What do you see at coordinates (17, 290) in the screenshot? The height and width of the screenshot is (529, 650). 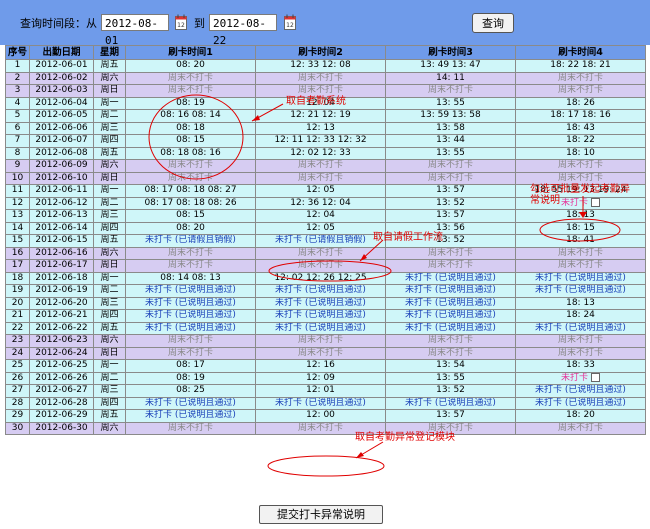 I see `cell-text: 19` at bounding box center [17, 290].